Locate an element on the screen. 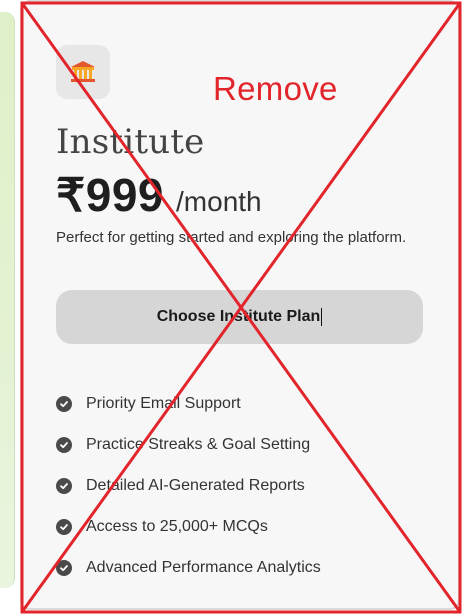 The width and height of the screenshot is (466, 615). choose-plan-button-label: Choose Institute Plan is located at coordinates (238, 316).